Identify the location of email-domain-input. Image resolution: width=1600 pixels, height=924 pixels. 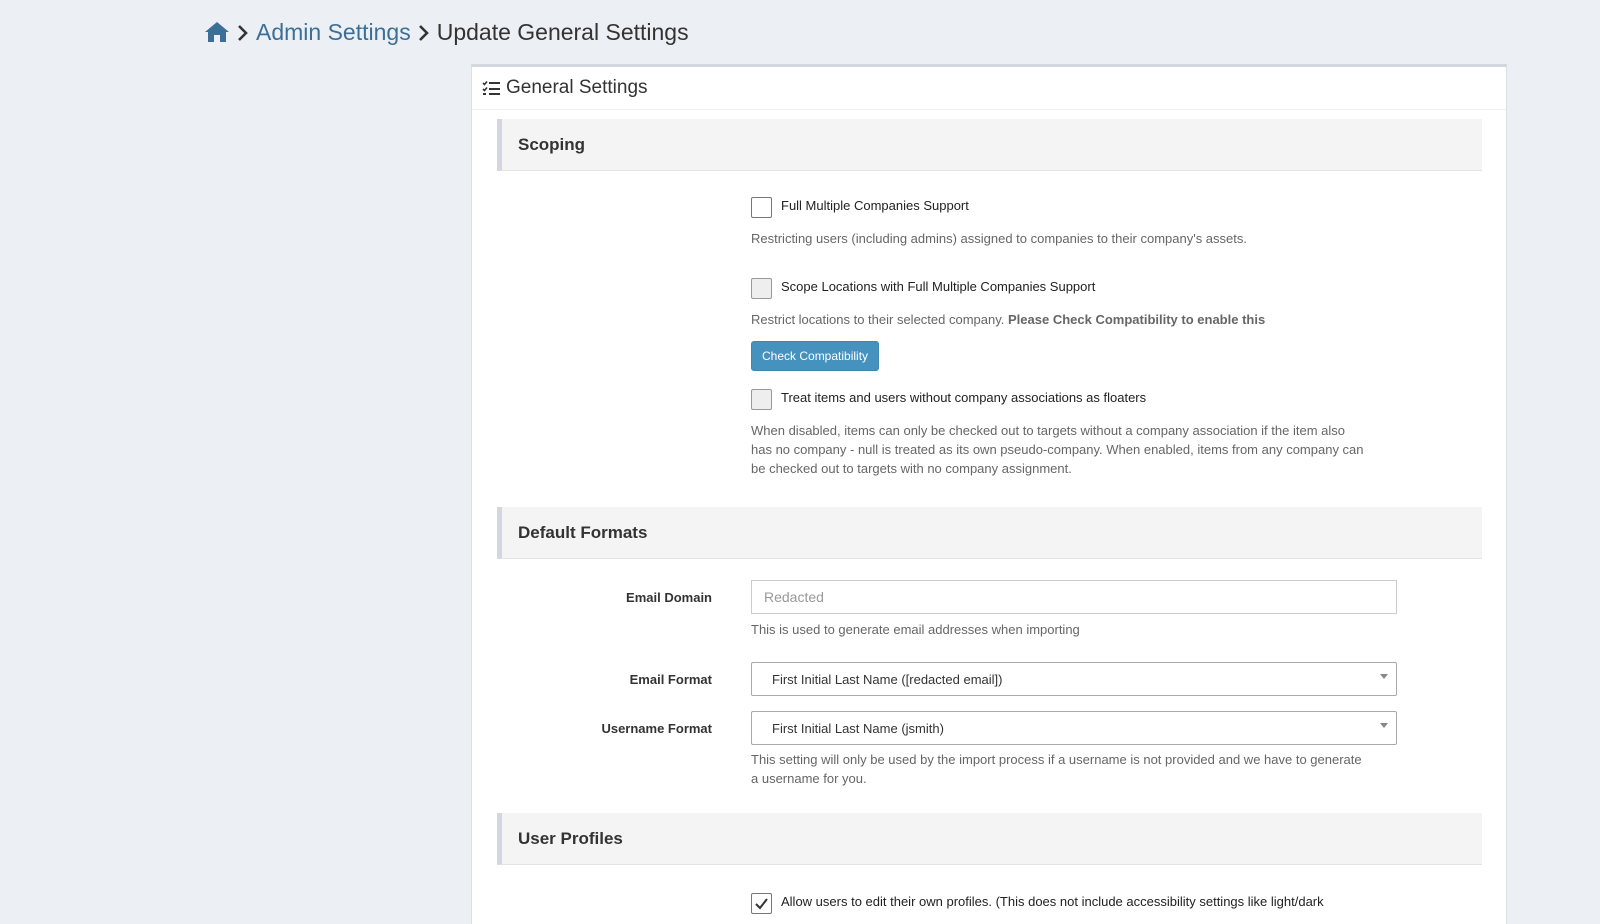
(1074, 597).